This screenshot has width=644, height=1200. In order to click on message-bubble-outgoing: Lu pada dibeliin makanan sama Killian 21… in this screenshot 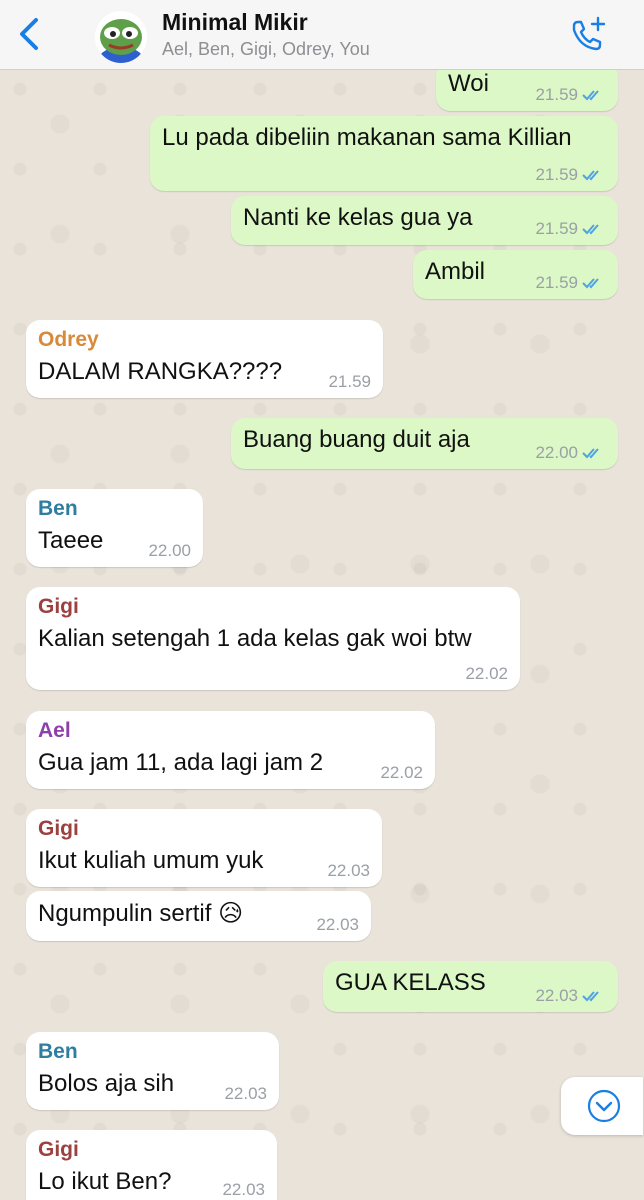, I will do `click(384, 153)`.